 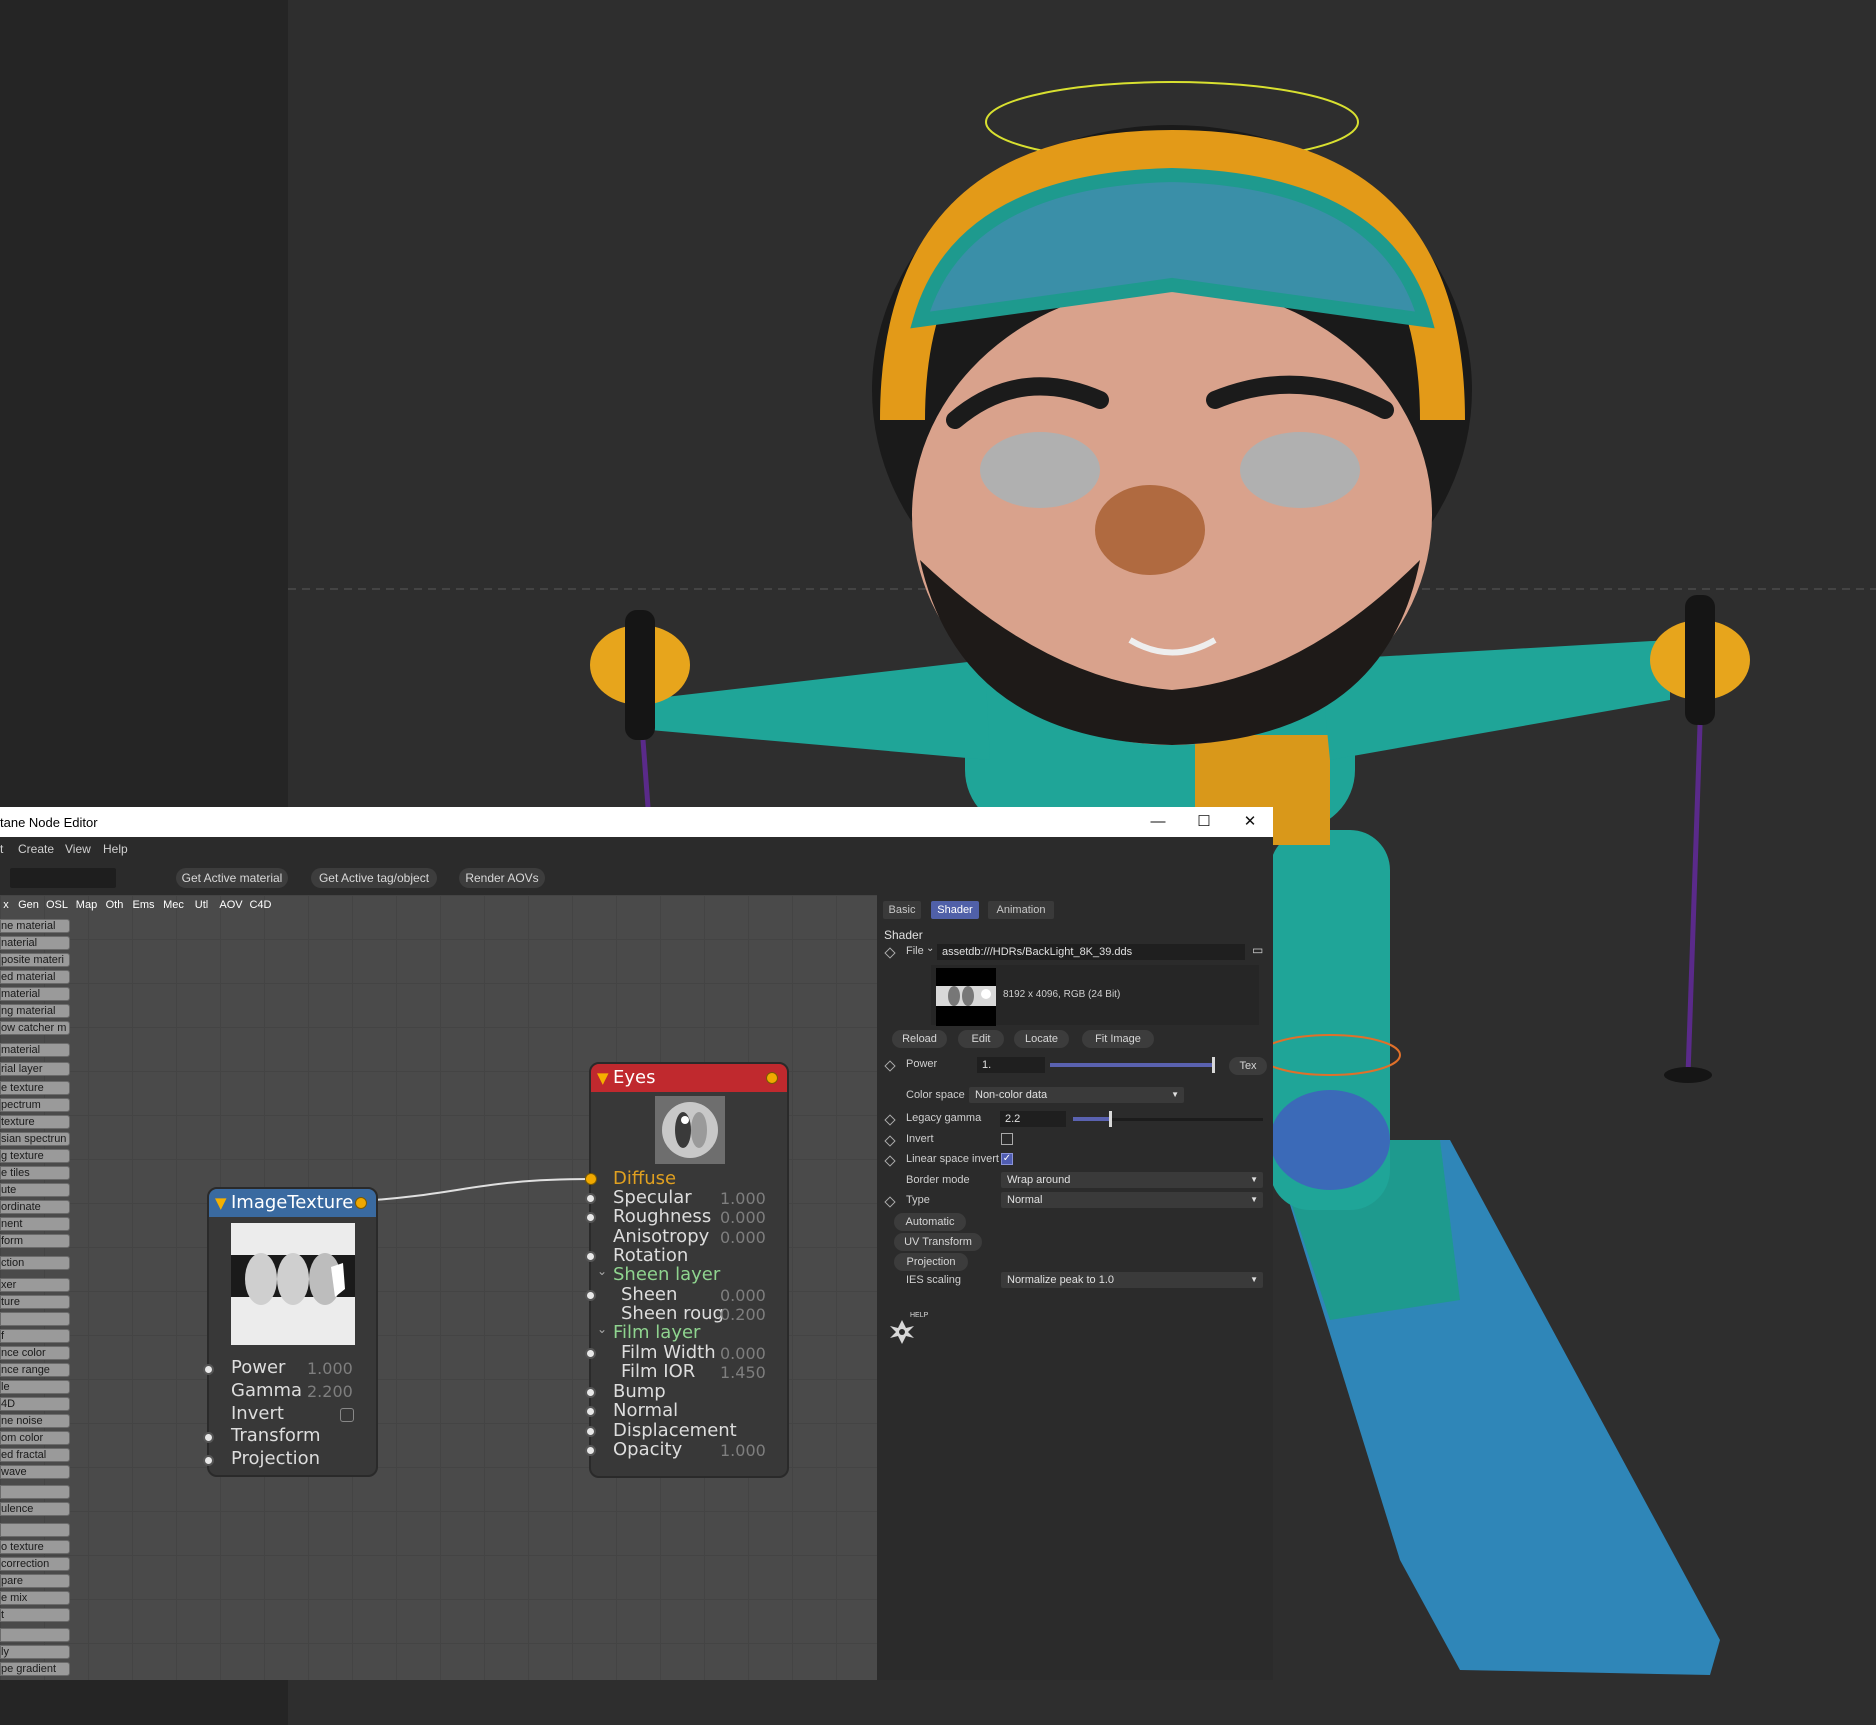 What do you see at coordinates (930, 948) in the screenshot?
I see `file-chevron-down-icon: ⌄` at bounding box center [930, 948].